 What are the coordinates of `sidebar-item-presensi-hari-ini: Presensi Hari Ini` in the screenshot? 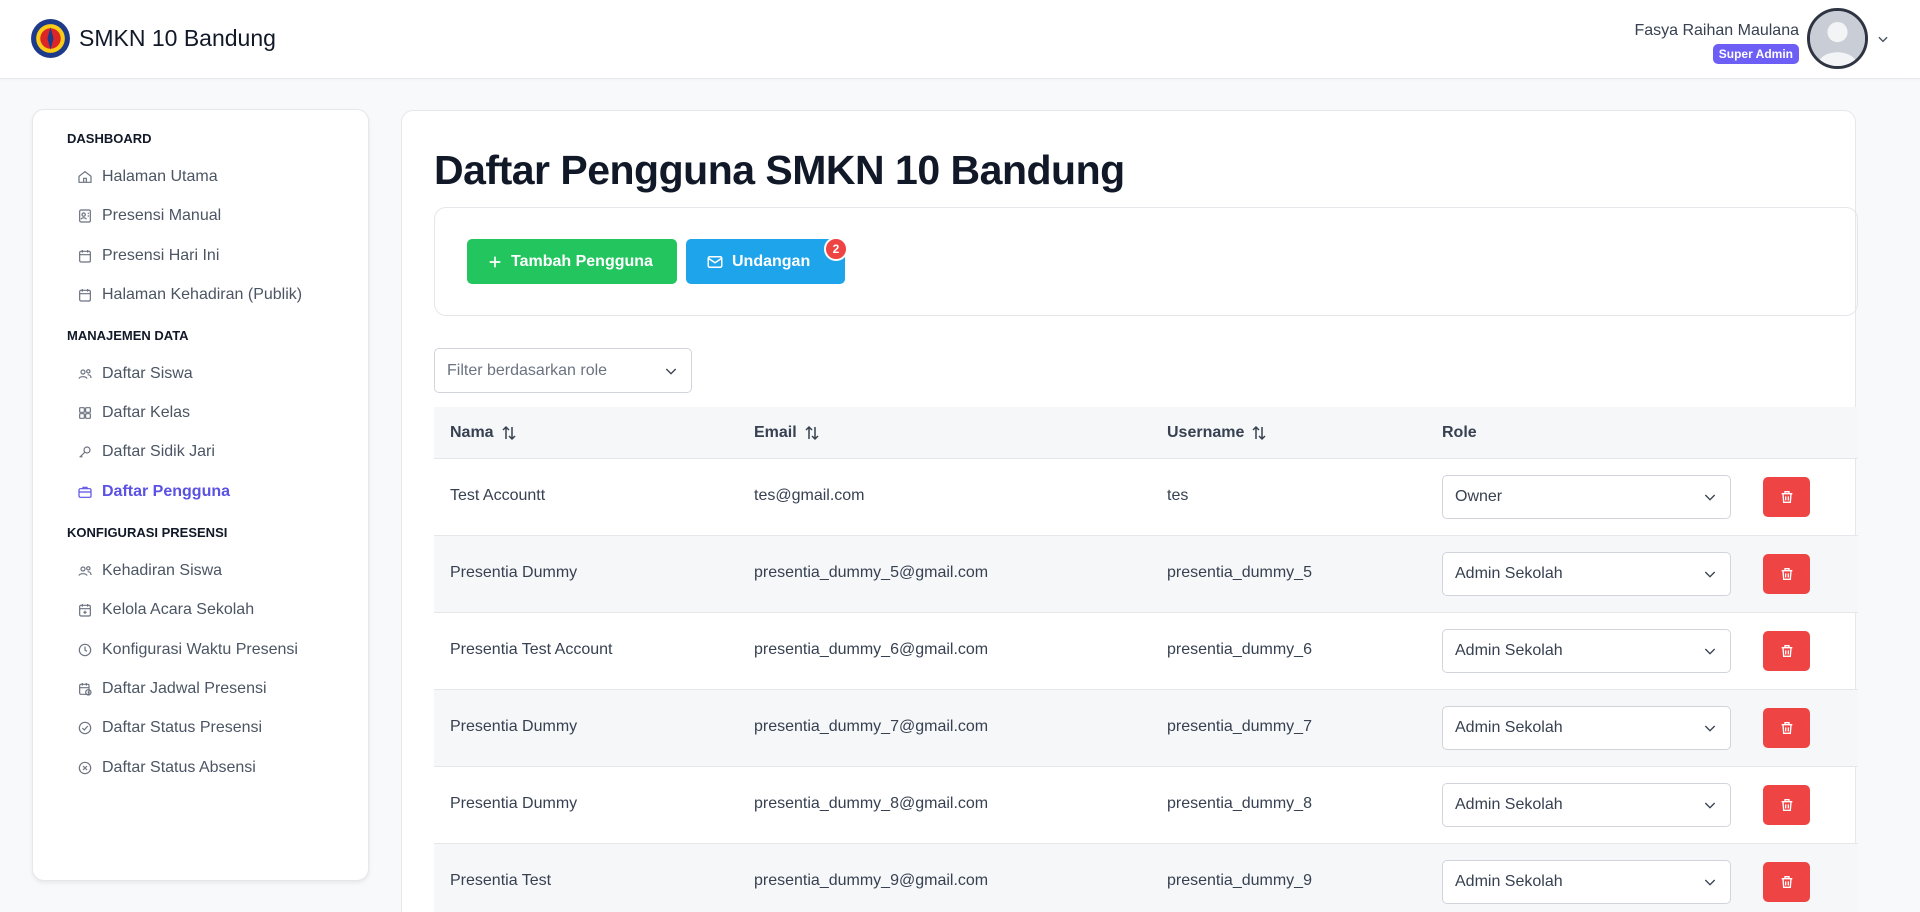 It's located at (148, 256).